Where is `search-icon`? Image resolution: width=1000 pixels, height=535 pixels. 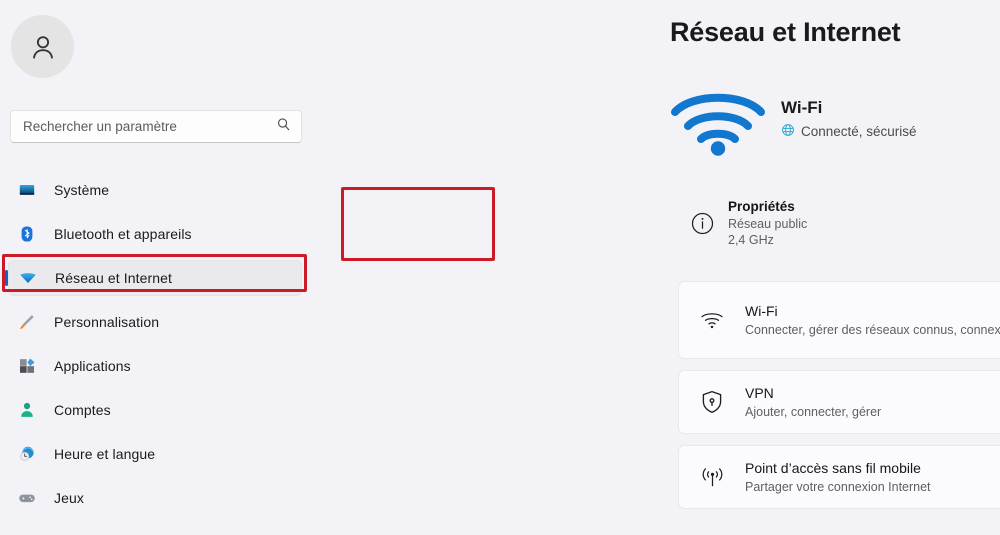 search-icon is located at coordinates (283, 127).